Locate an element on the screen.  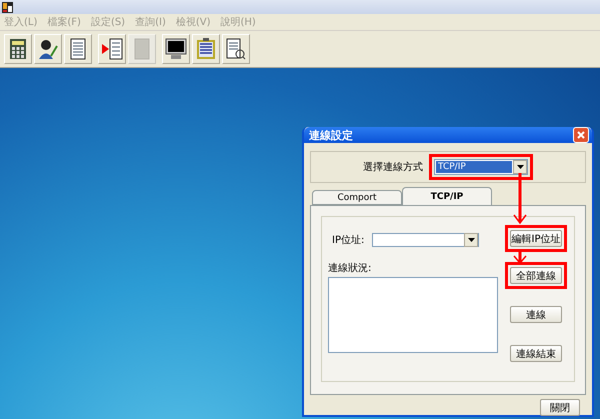
close-icon is located at coordinates (581, 135).